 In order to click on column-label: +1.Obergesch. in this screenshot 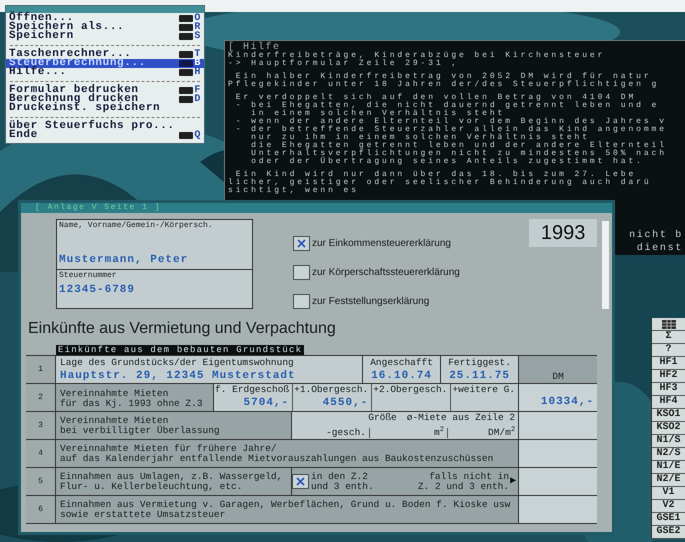, I will do `click(330, 390)`.